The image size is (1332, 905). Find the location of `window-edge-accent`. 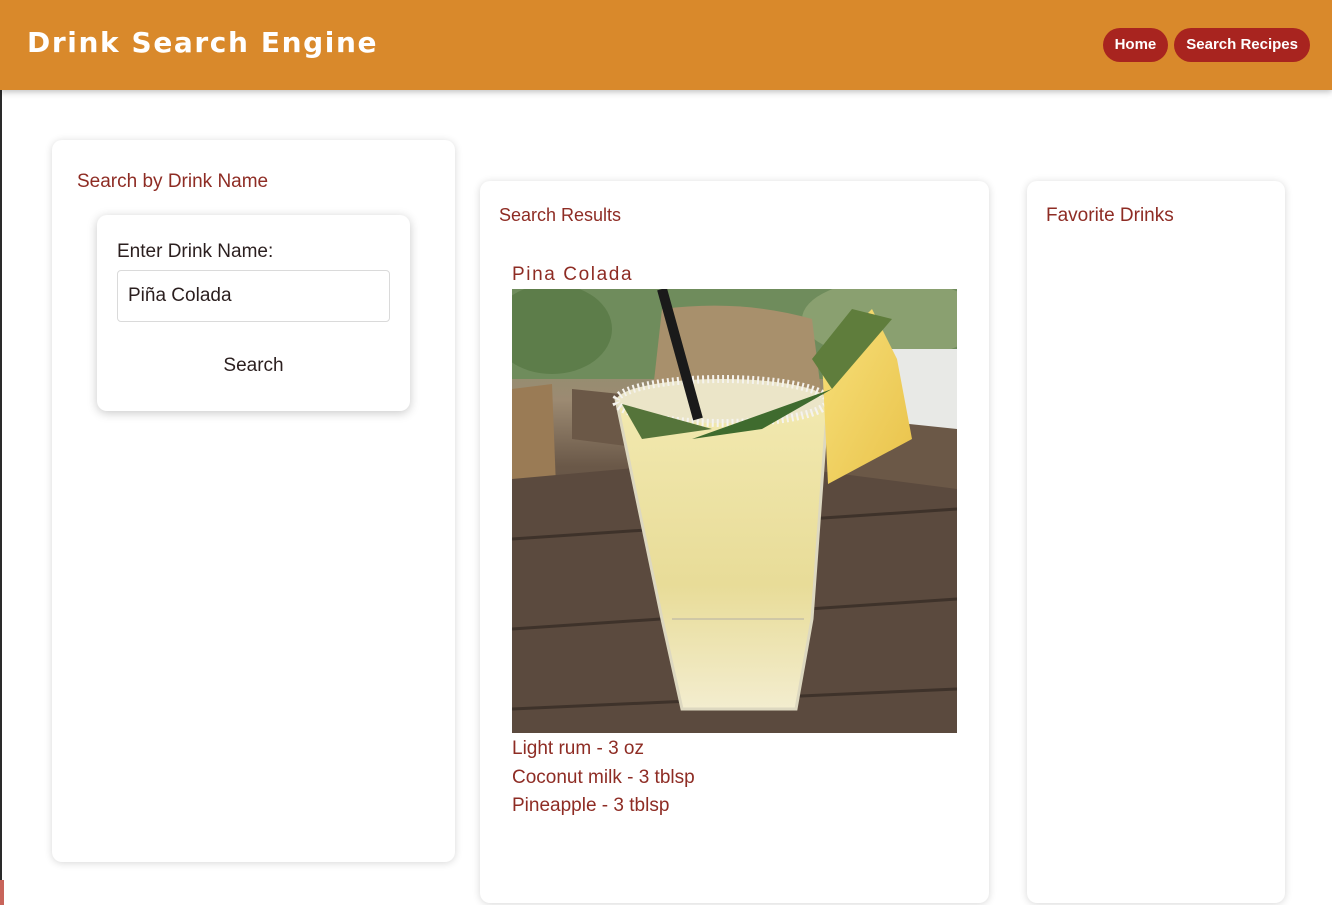

window-edge-accent is located at coordinates (2, 892).